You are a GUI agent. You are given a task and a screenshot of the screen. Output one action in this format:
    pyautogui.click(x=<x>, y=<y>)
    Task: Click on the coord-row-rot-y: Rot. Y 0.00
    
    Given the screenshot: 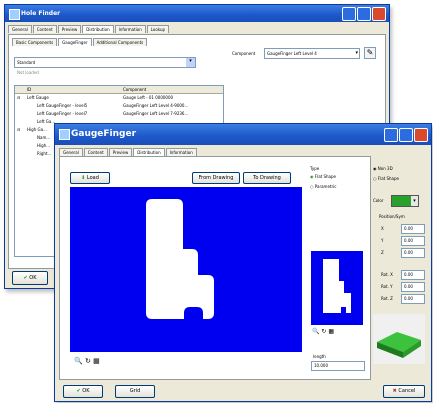 What is the action you would take?
    pyautogui.click(x=403, y=287)
    